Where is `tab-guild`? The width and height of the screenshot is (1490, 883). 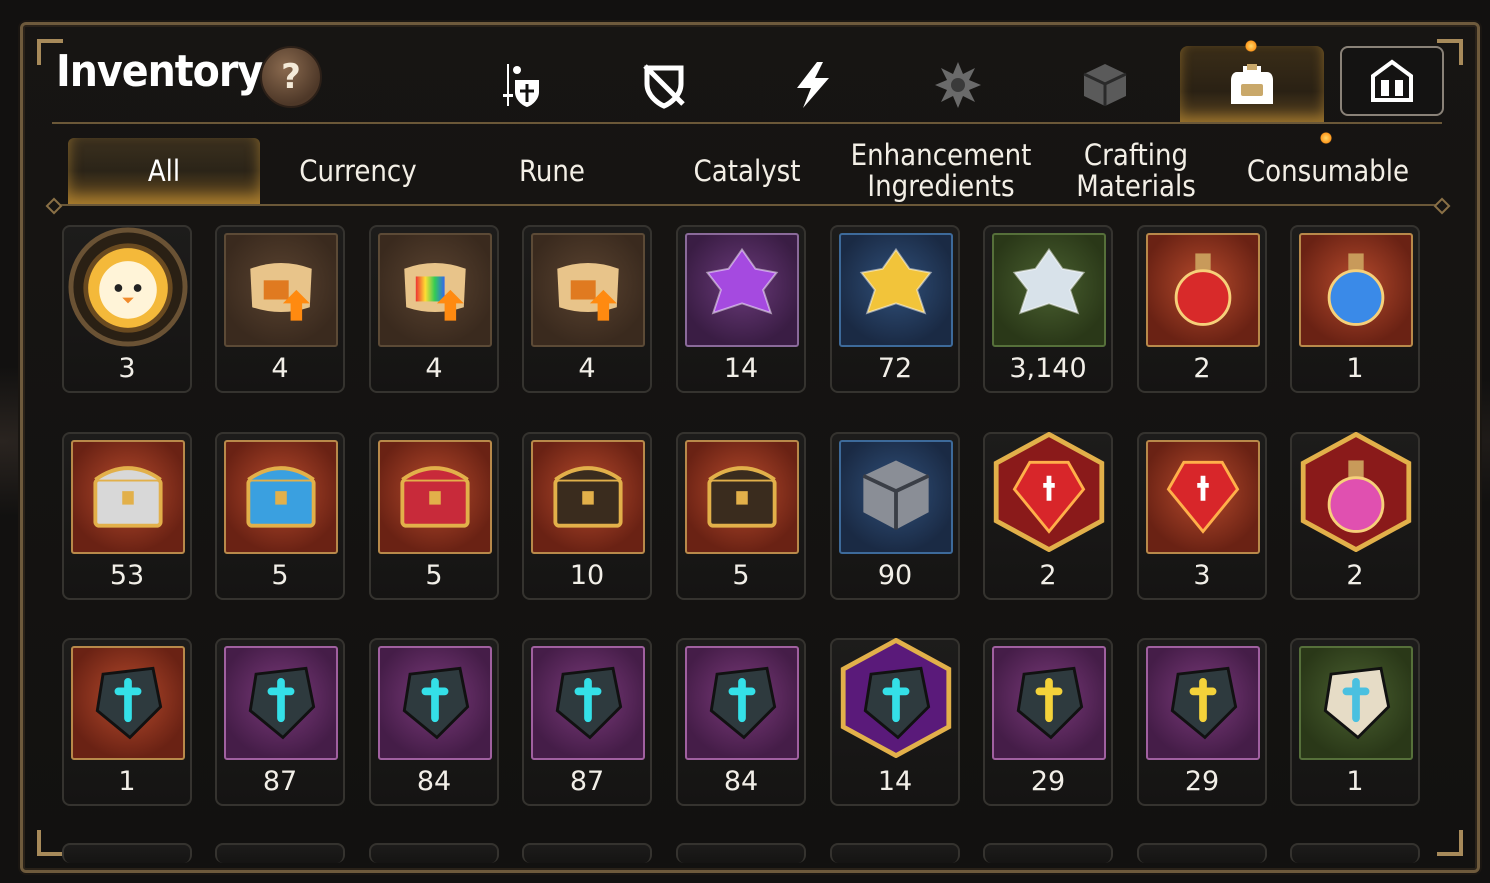 tab-guild is located at coordinates (1392, 81).